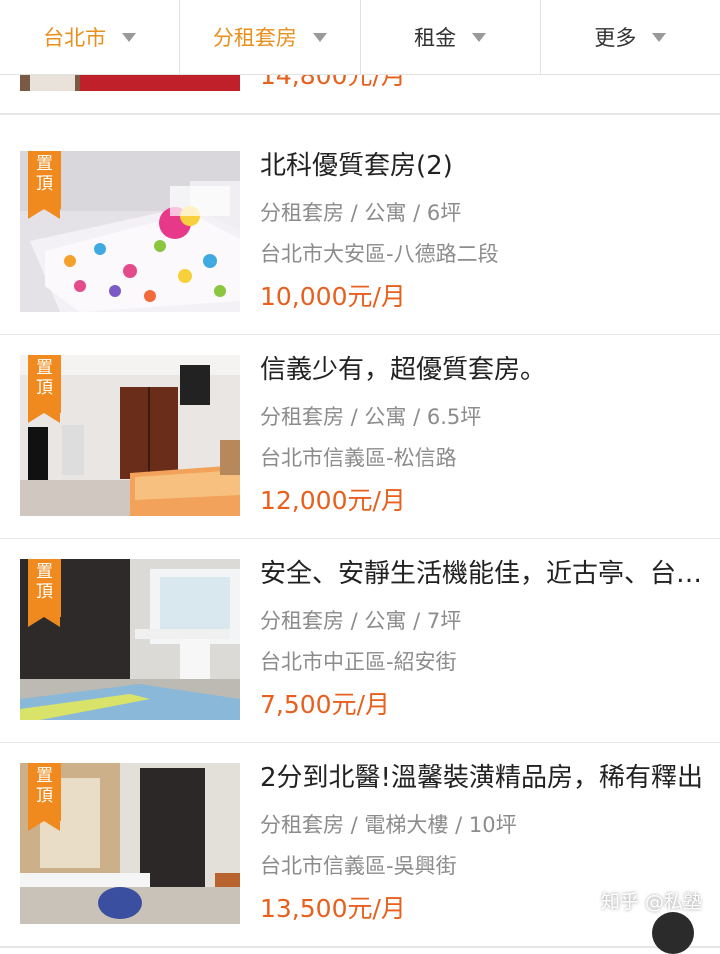  What do you see at coordinates (325, 704) in the screenshot?
I see `listing-price: 7,500元/月` at bounding box center [325, 704].